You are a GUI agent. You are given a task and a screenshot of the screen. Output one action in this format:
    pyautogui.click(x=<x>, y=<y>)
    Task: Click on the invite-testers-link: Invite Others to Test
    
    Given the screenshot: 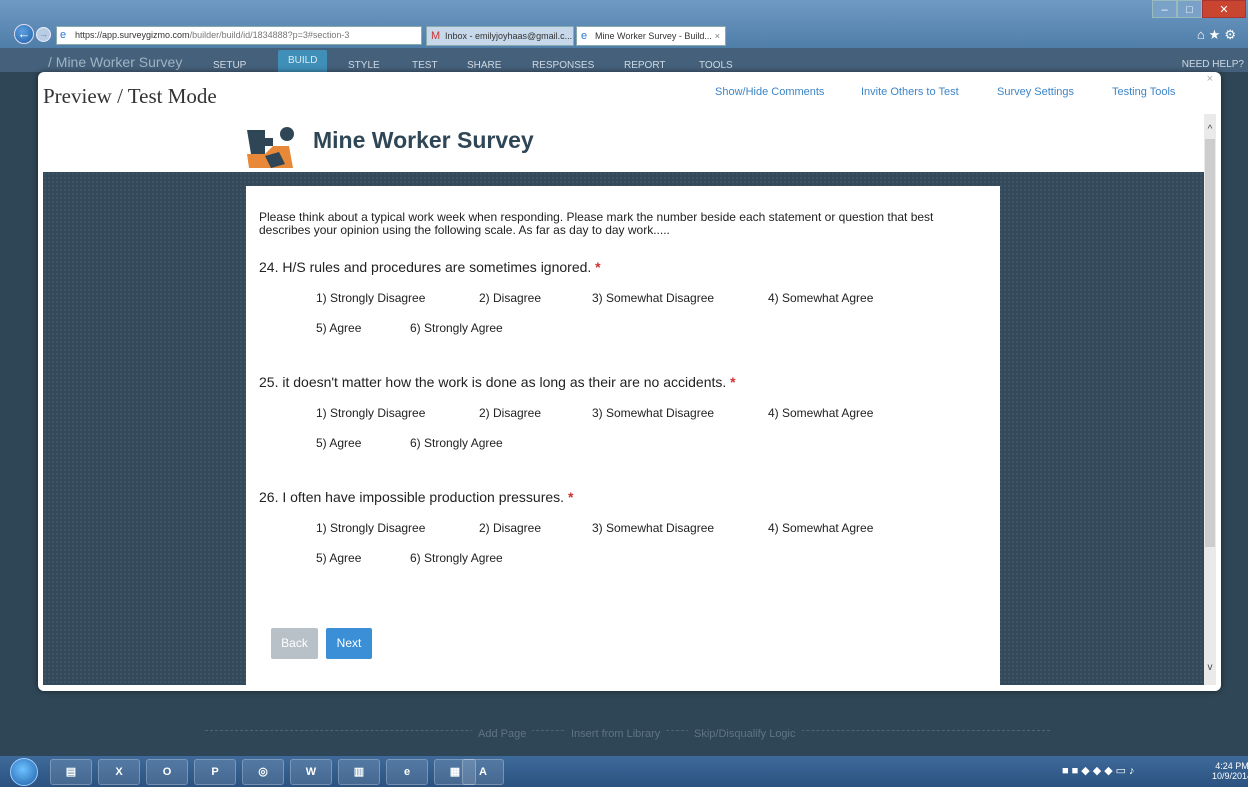 What is the action you would take?
    pyautogui.click(x=910, y=92)
    